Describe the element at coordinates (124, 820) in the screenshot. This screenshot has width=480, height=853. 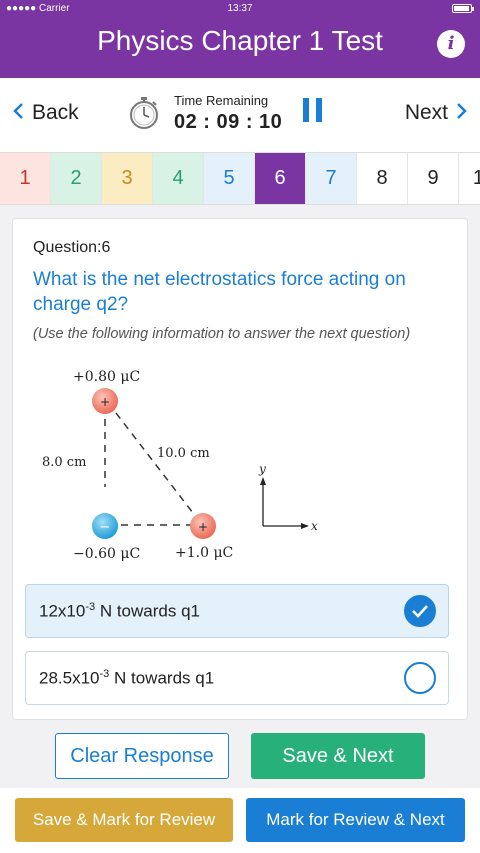
I see `save-mark-review-button: Save & Mark for Review` at that location.